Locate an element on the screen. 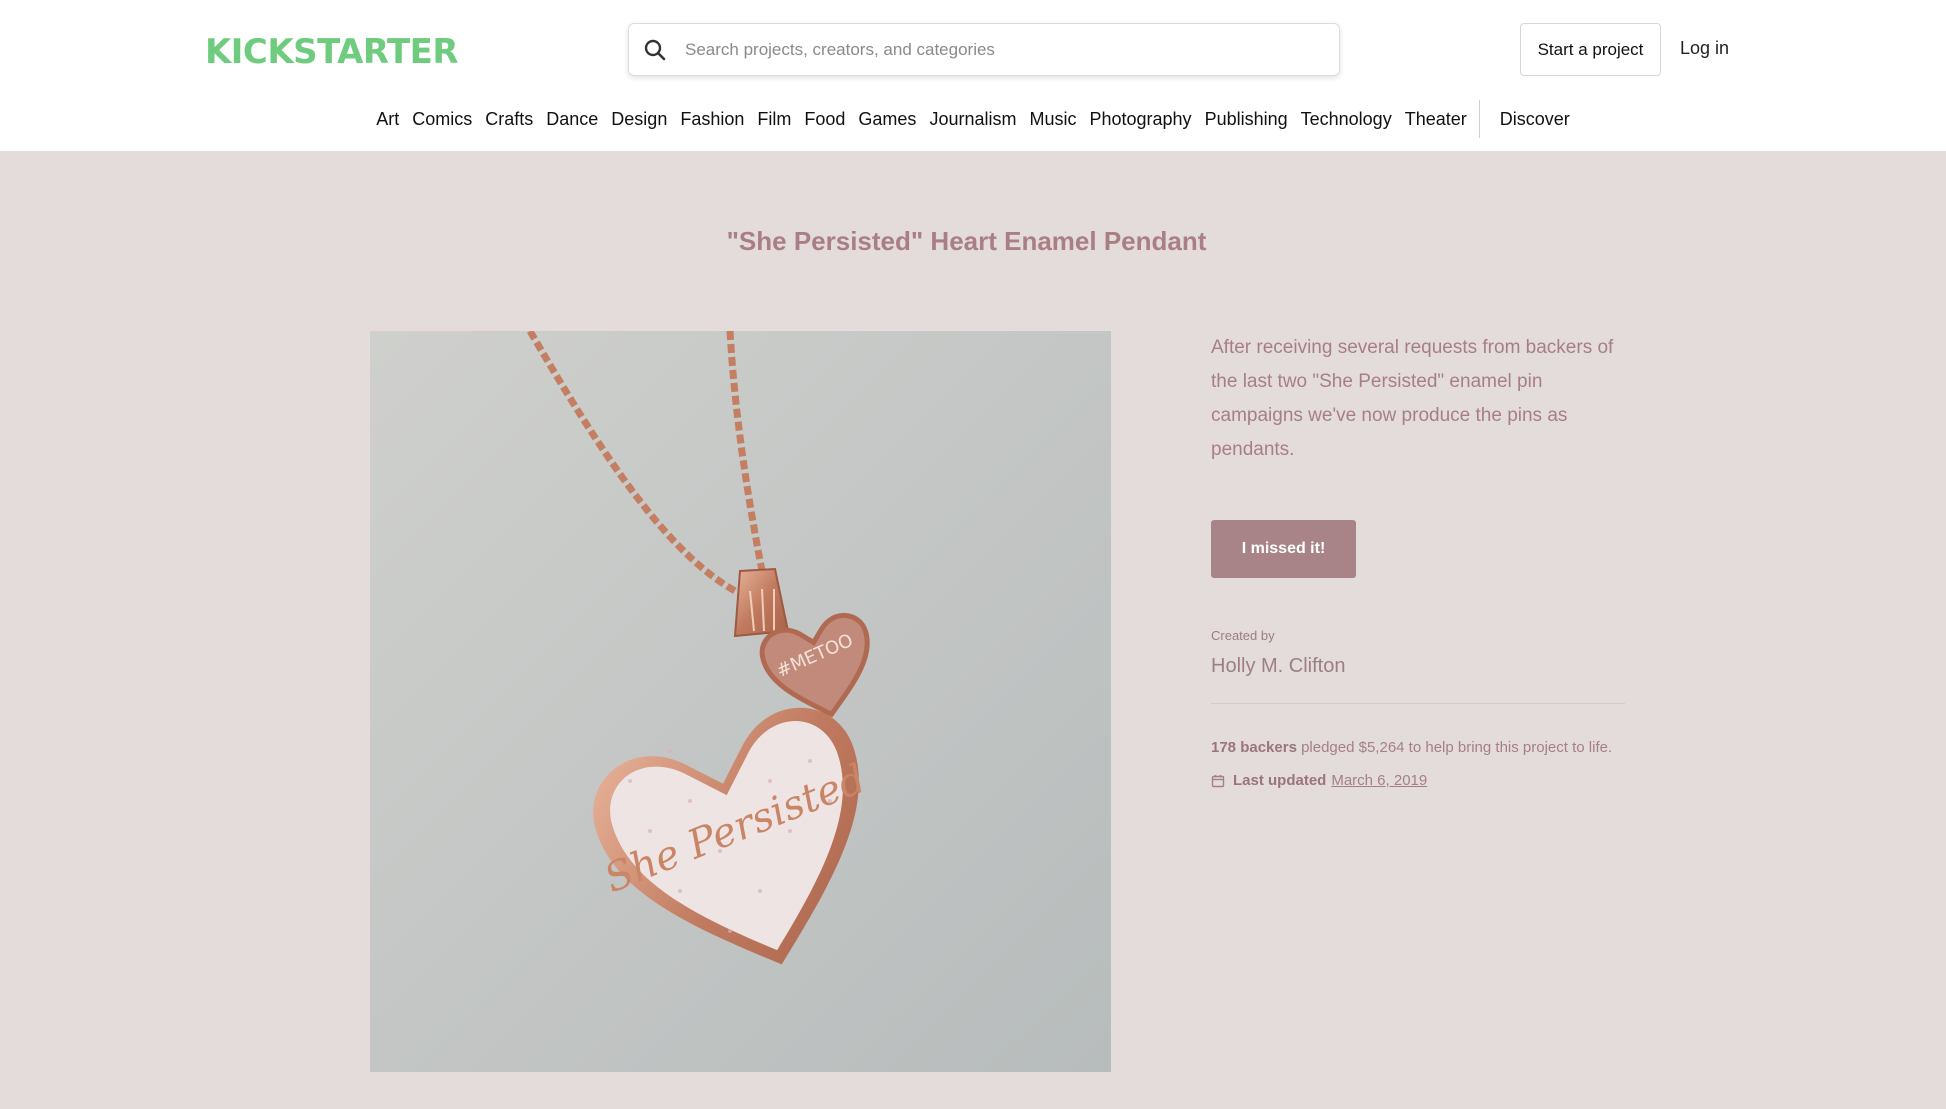 The width and height of the screenshot is (1946, 1109). search-icon is located at coordinates (655, 49).